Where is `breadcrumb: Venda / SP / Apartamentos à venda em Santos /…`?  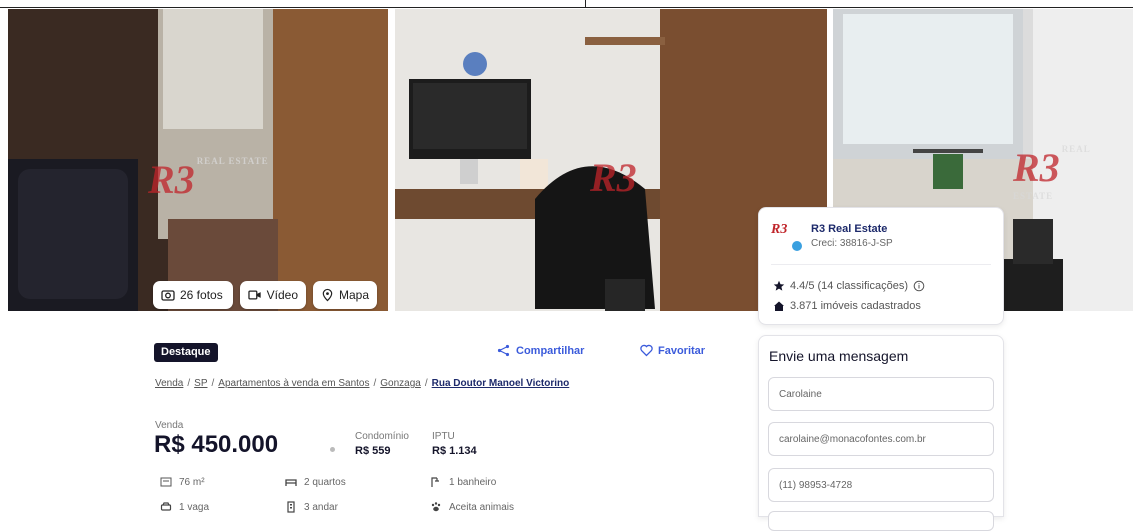 breadcrumb: Venda / SP / Apartamentos à venda em Santos /… is located at coordinates (362, 383).